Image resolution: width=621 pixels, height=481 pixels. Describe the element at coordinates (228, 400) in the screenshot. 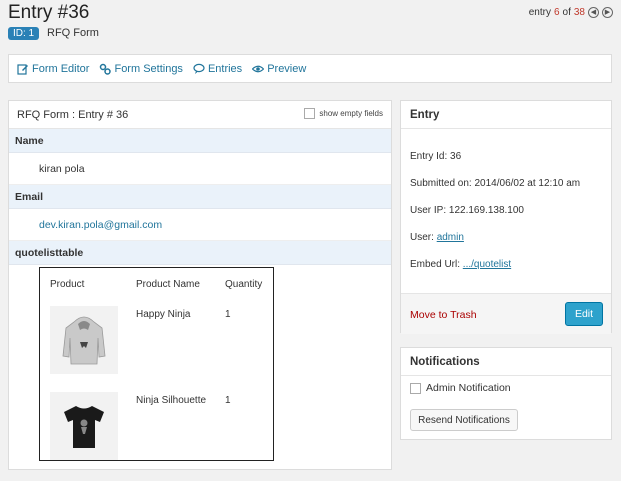

I see `row-2-quantity: 1` at that location.